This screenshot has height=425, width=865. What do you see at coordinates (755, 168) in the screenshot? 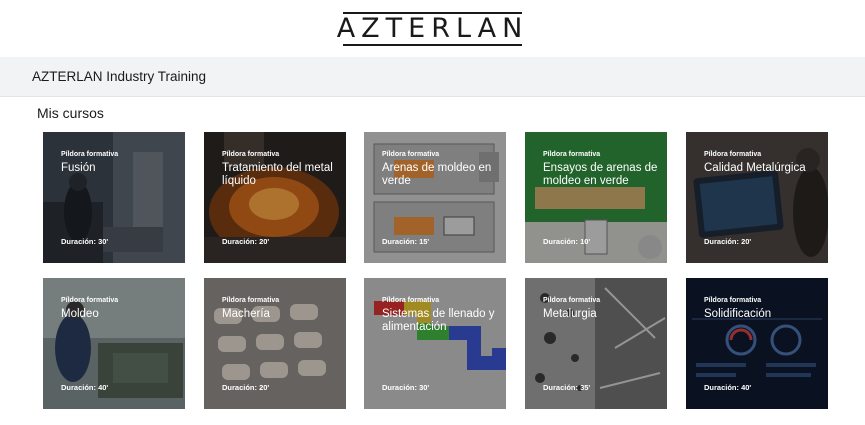
I see `card-title: Calidad Metalúrgica` at bounding box center [755, 168].